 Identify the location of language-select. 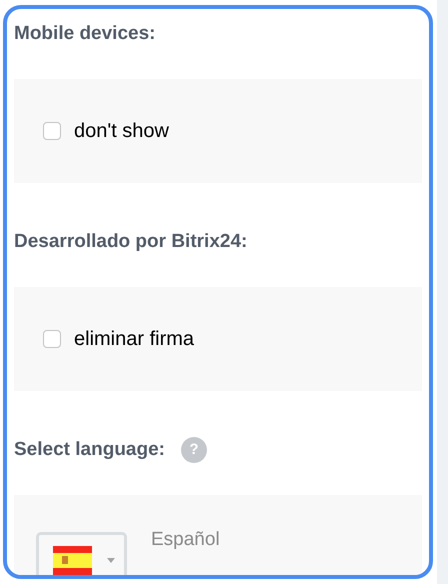
(81, 553).